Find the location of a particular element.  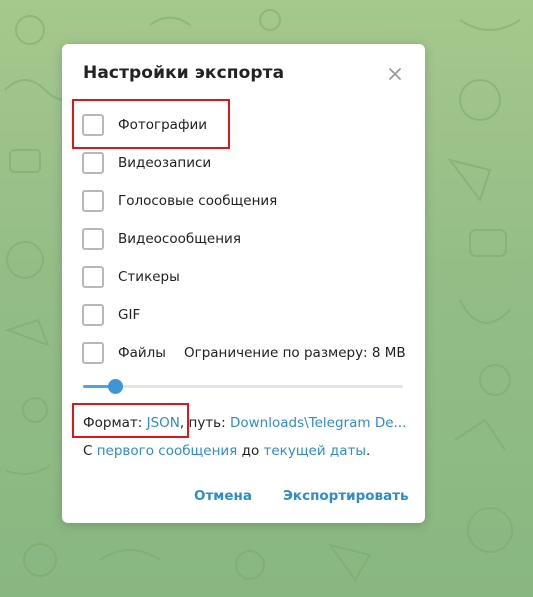

slider-track is located at coordinates (243, 386).